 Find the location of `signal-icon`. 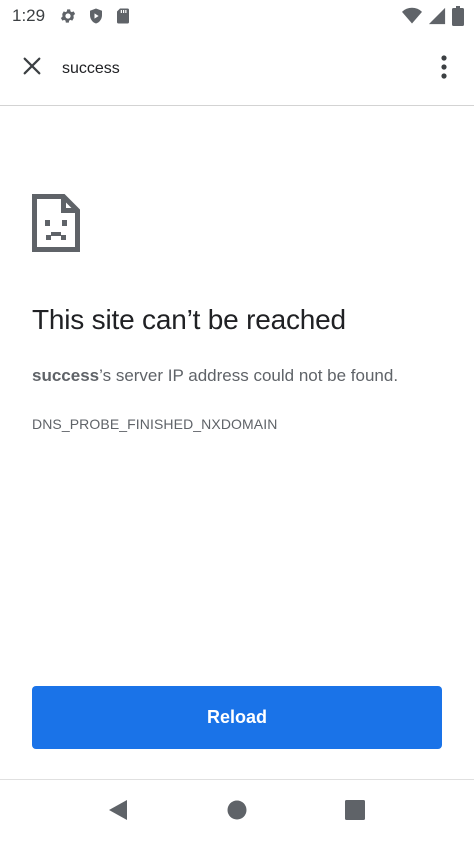

signal-icon is located at coordinates (437, 16).